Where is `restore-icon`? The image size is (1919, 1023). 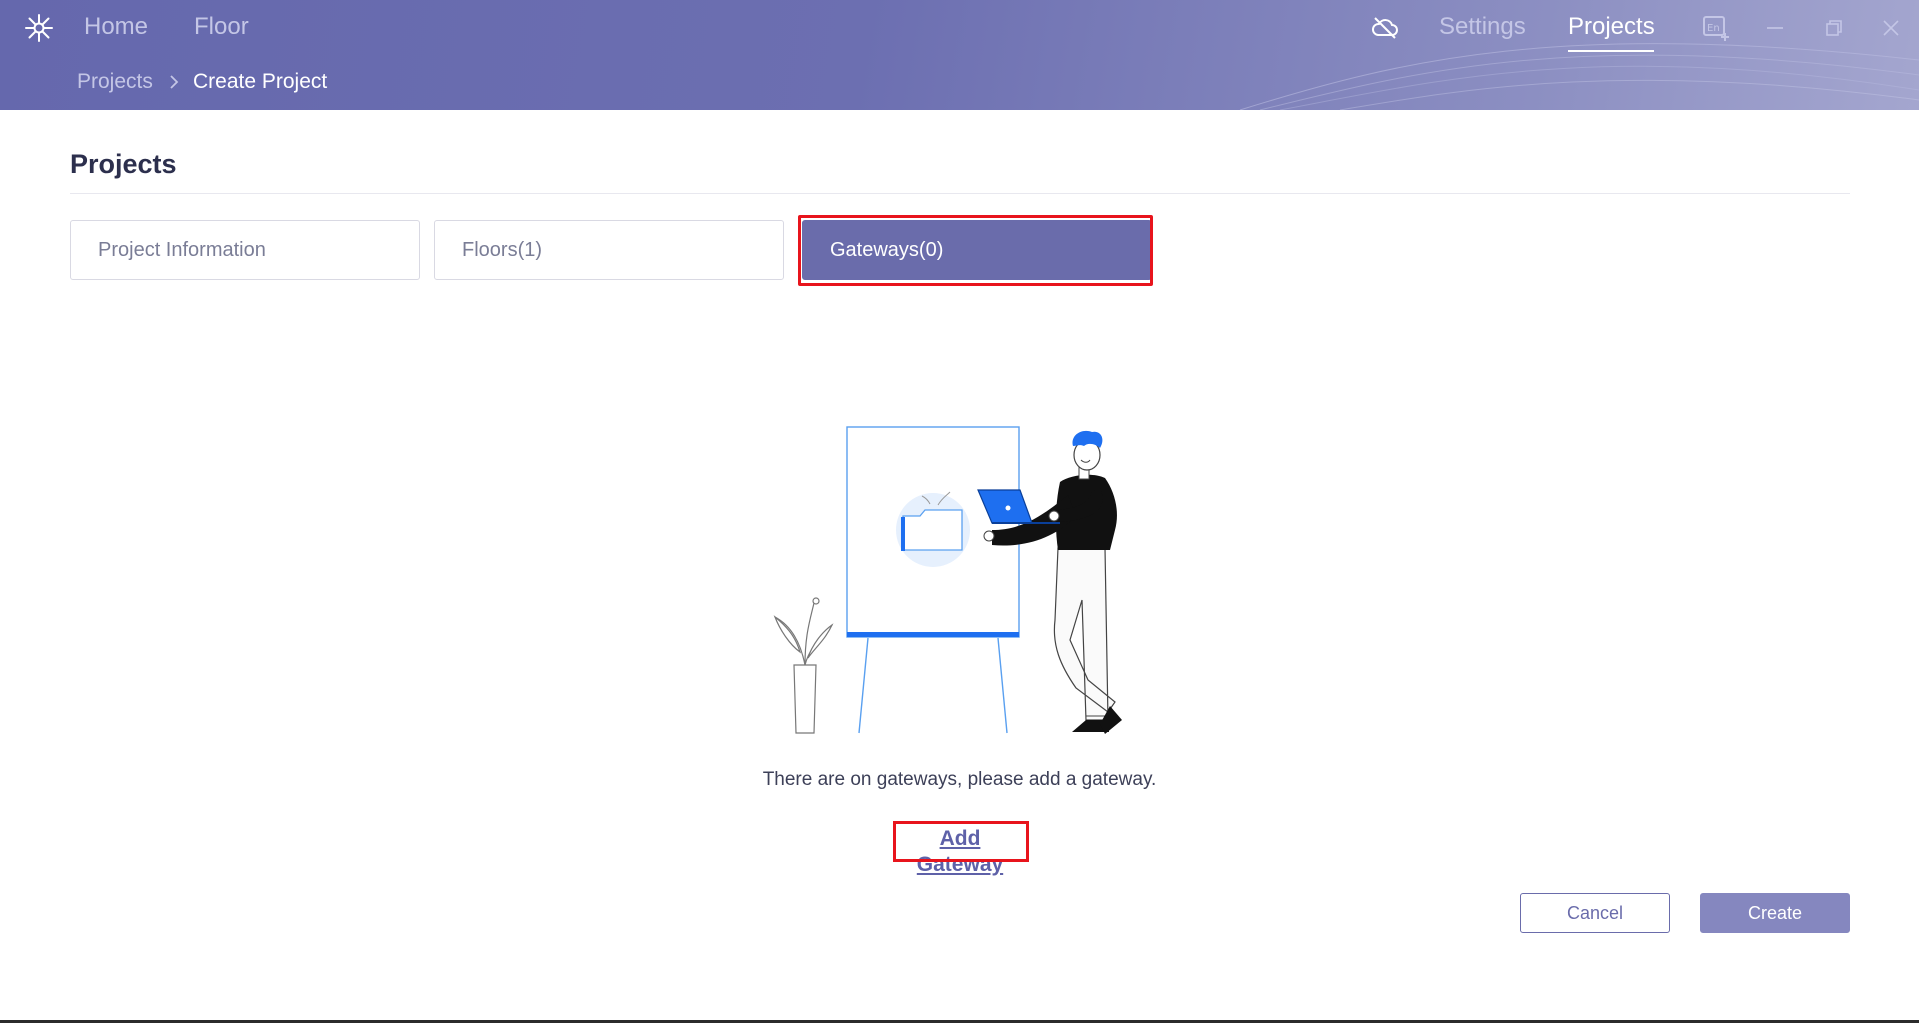 restore-icon is located at coordinates (1834, 28).